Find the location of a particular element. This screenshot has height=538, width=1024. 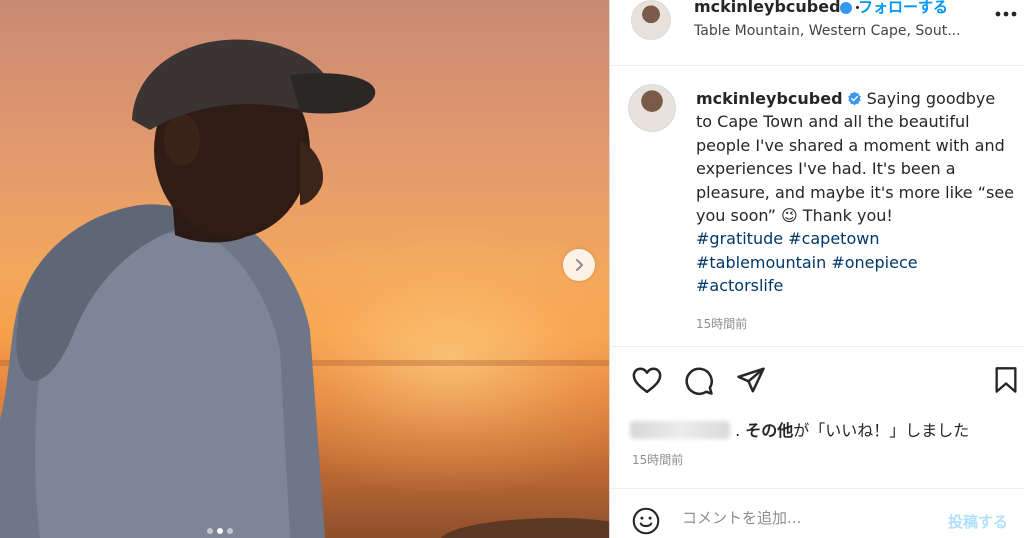

carousel-indicator is located at coordinates (220, 531).